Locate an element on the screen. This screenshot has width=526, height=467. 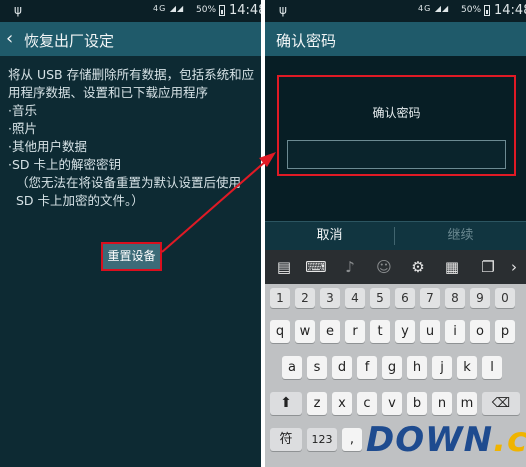
watermark-logo: DOWN.cc is located at coordinates (446, 440).